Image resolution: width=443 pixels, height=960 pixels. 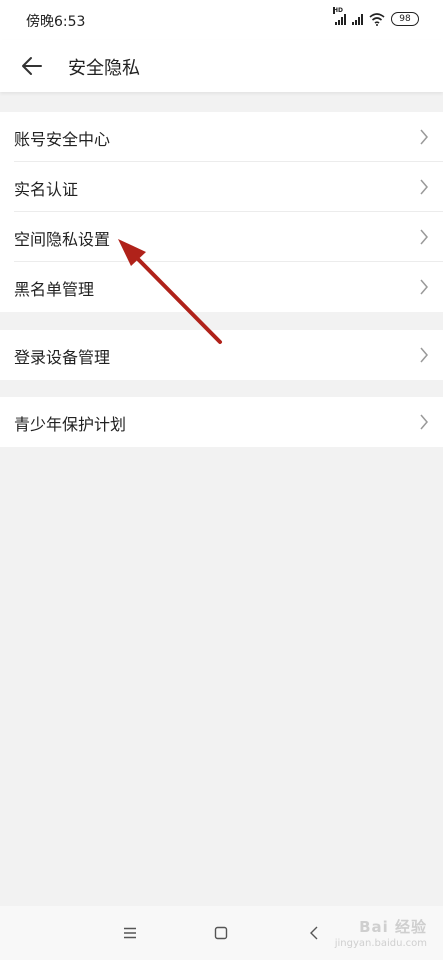 I want to click on square-icon, so click(x=221, y=933).